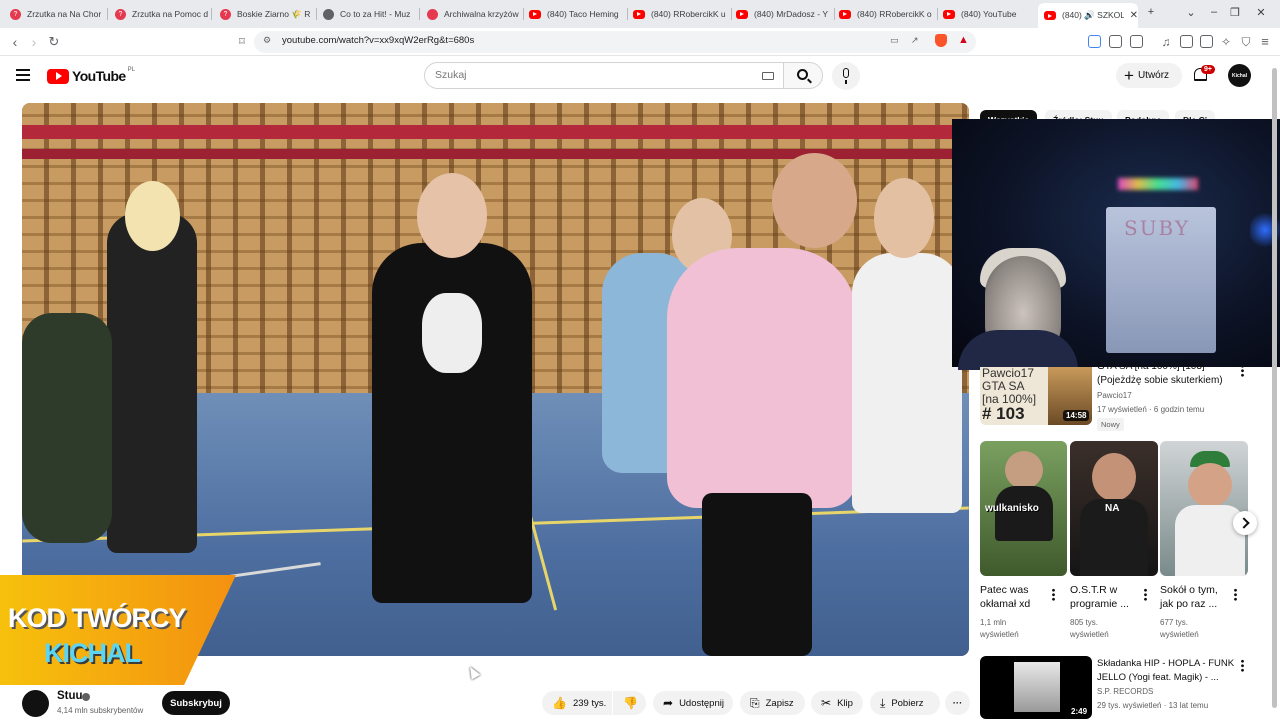 This screenshot has width=1280, height=720. Describe the element at coordinates (1166, 42) in the screenshot. I see `media-control-icon: ♫` at that location.